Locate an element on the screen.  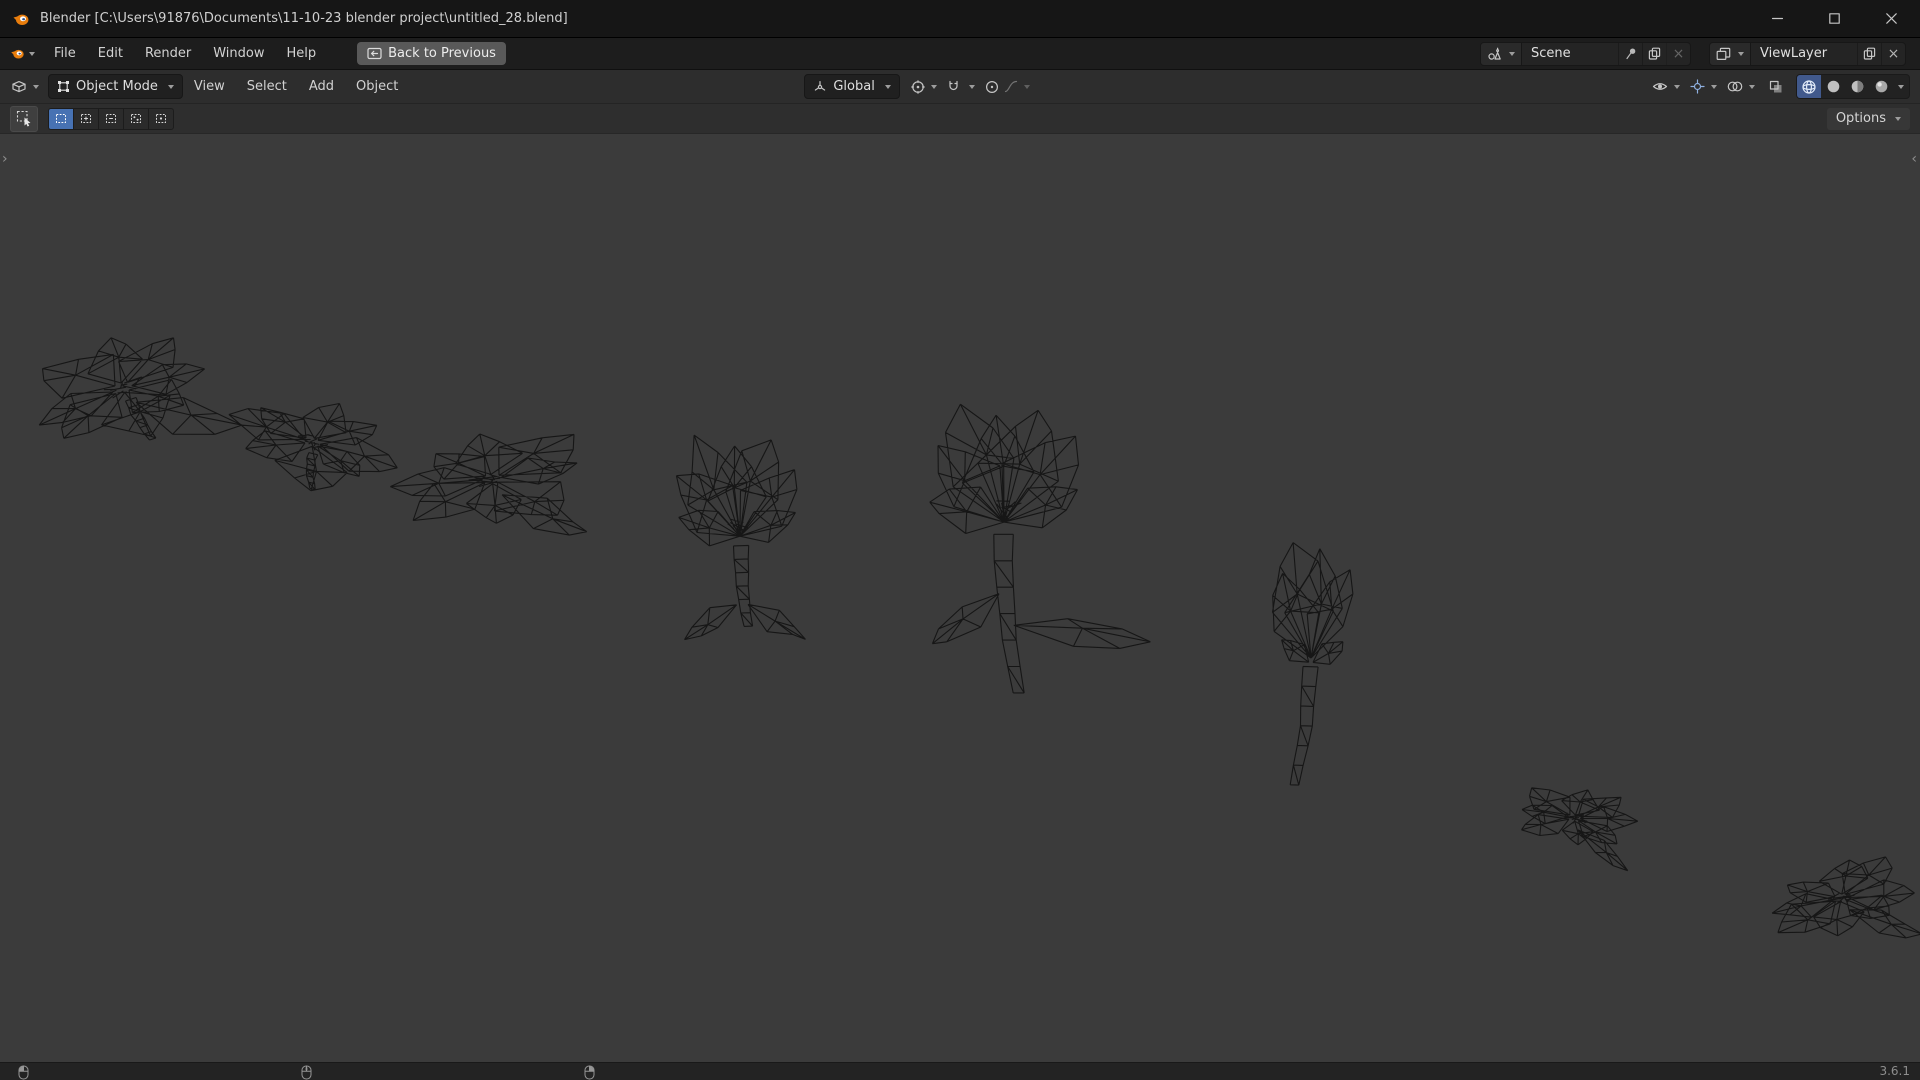
select-mode-invert is located at coordinates (136, 118).